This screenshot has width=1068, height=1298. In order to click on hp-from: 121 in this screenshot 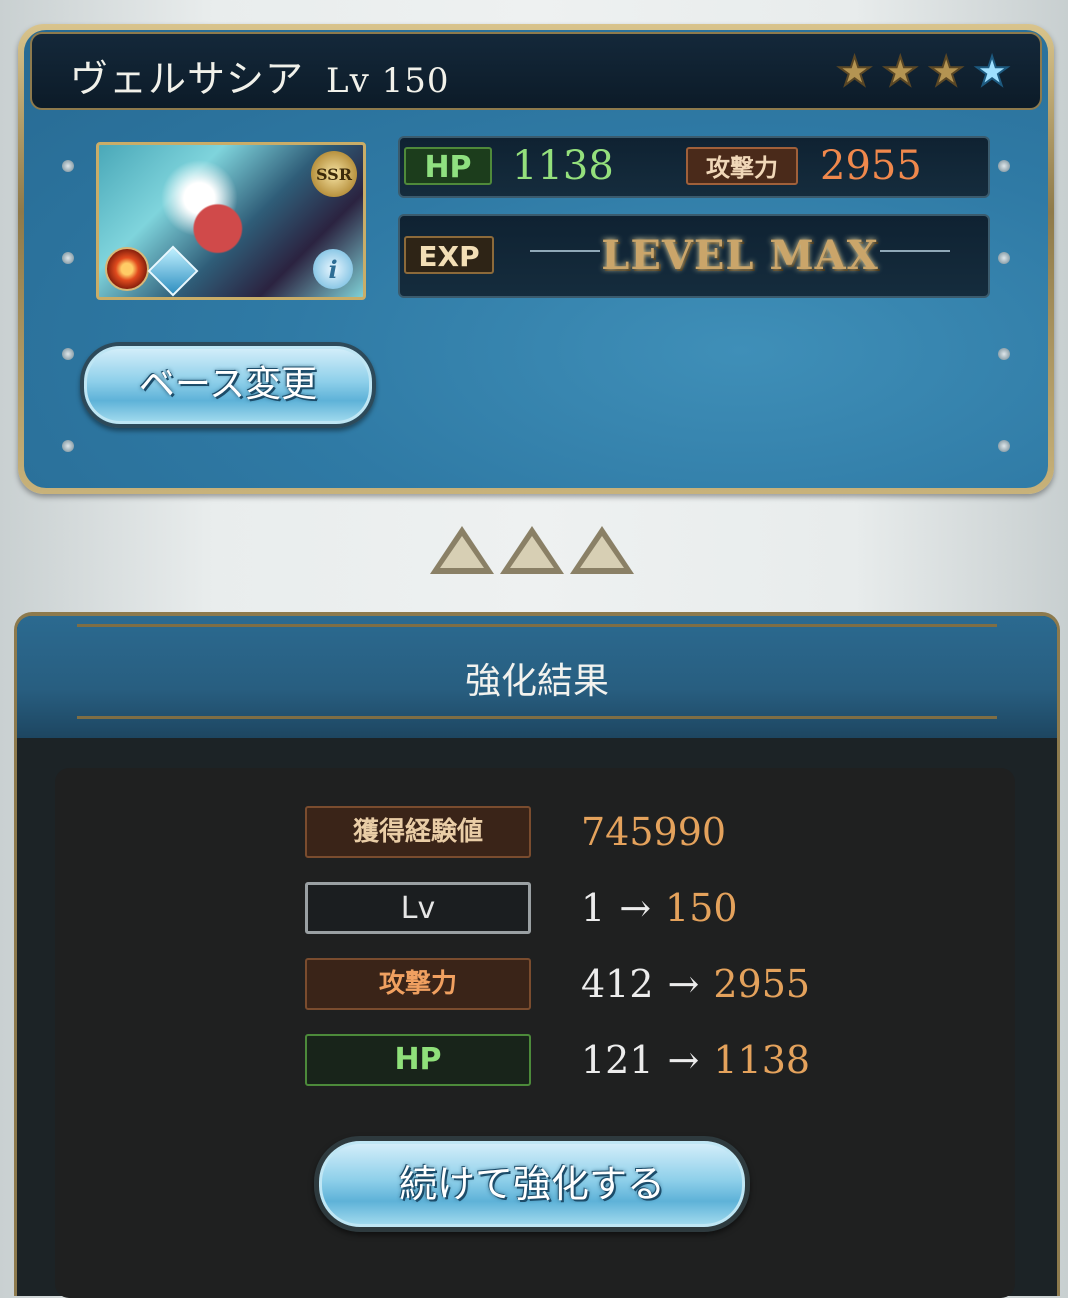, I will do `click(617, 1060)`.